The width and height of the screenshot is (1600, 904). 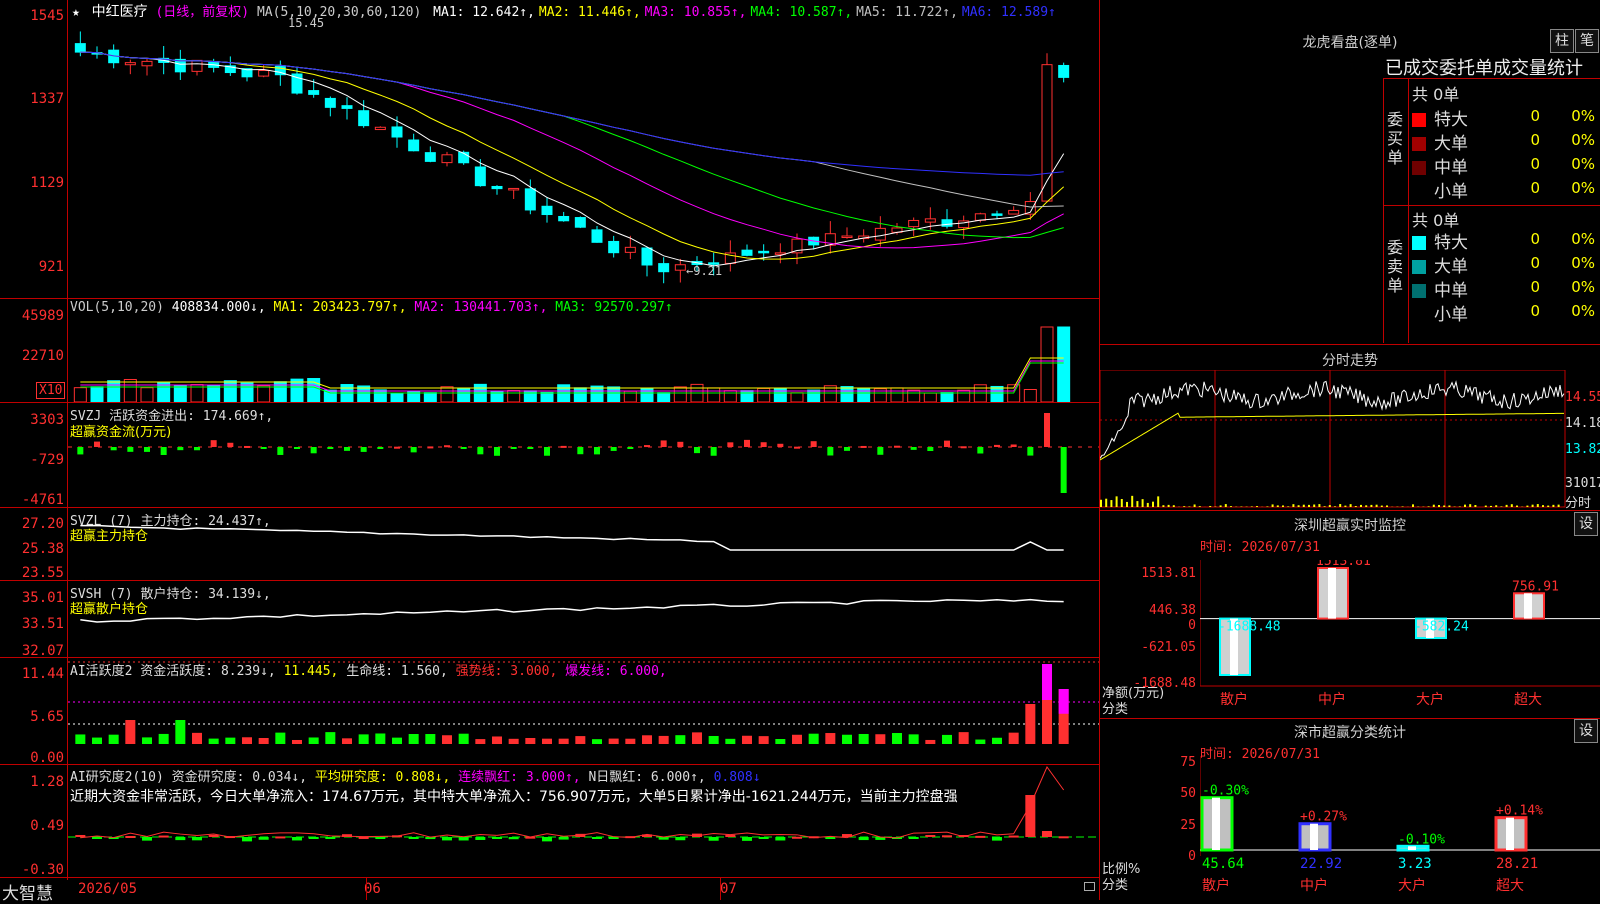 What do you see at coordinates (1223, 864) in the screenshot?
I see `classify-value-label: 45.64` at bounding box center [1223, 864].